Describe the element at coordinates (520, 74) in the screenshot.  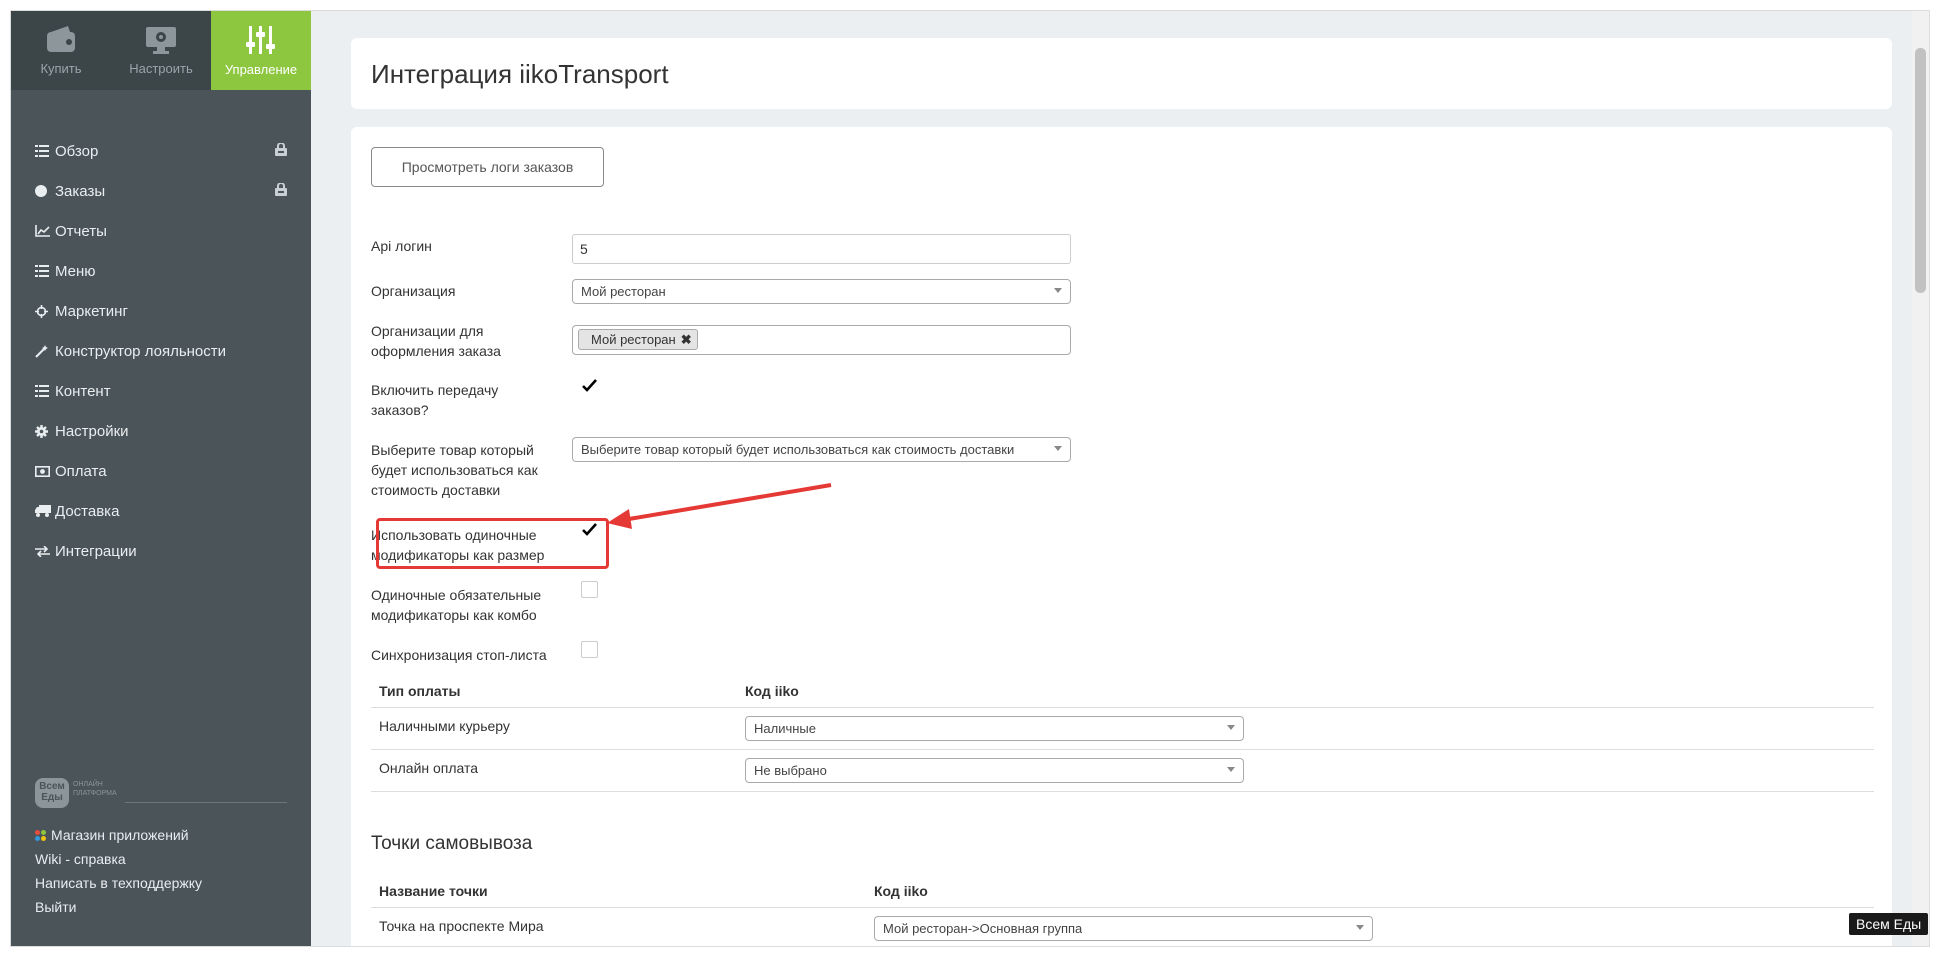
I see `page-title: Интеграция iikoTransport` at that location.